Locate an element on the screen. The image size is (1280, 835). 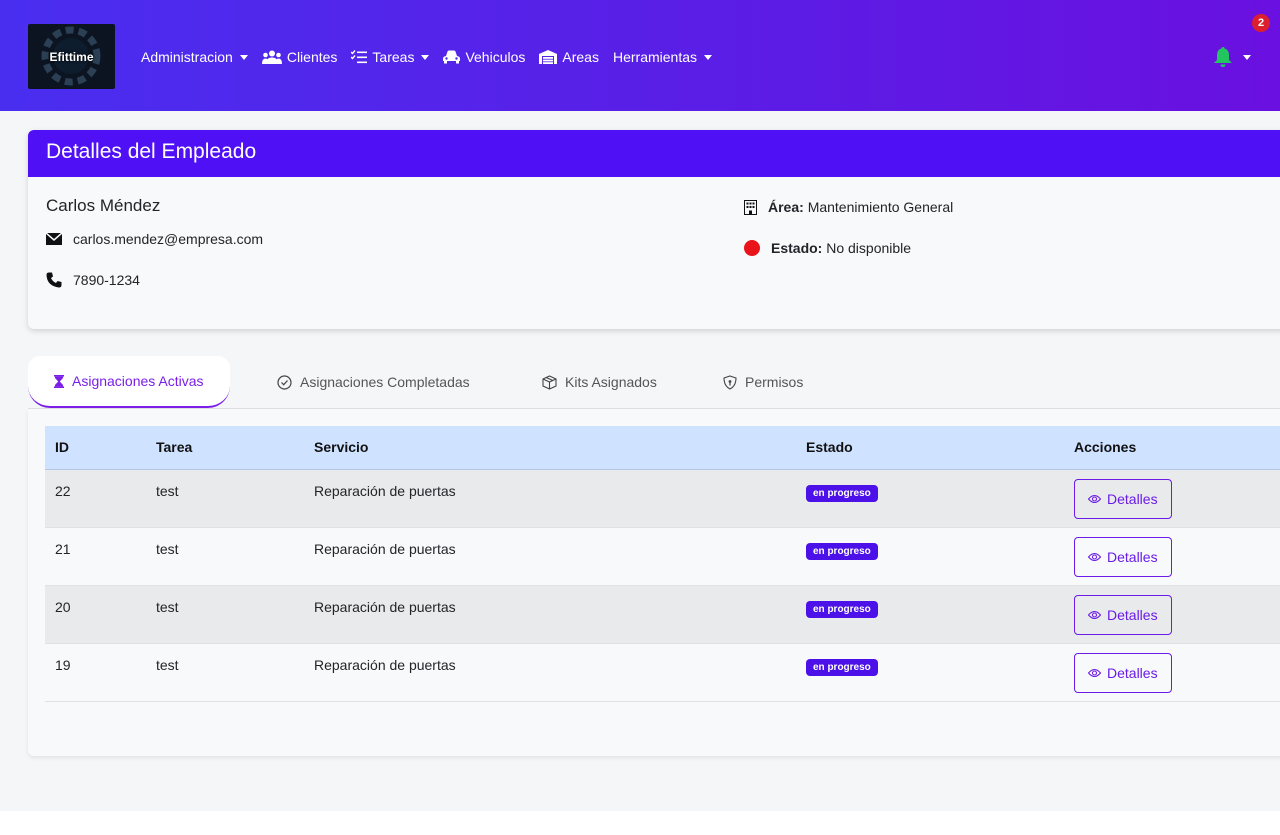
area-value: Mantenimiento General is located at coordinates (880, 207).